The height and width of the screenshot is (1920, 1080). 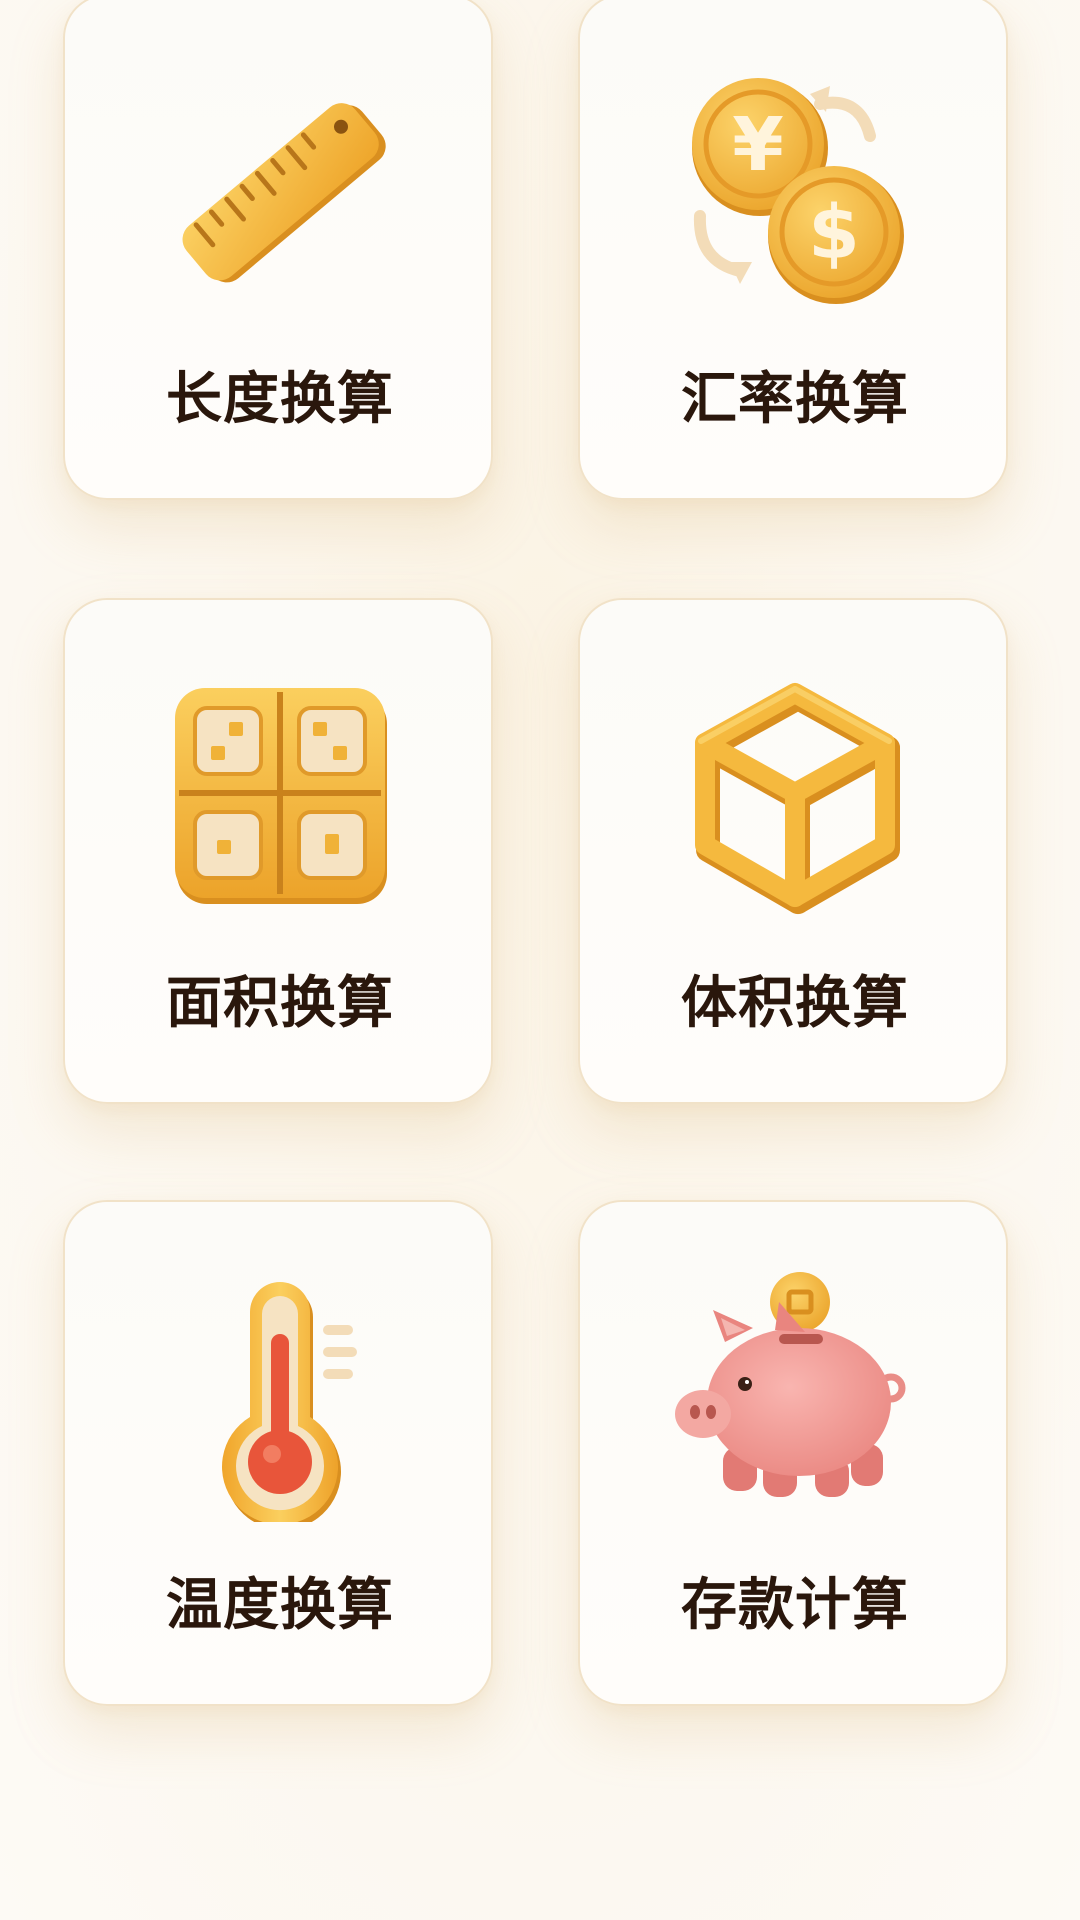 I want to click on length-converter-card: 长度换算, so click(x=278, y=250).